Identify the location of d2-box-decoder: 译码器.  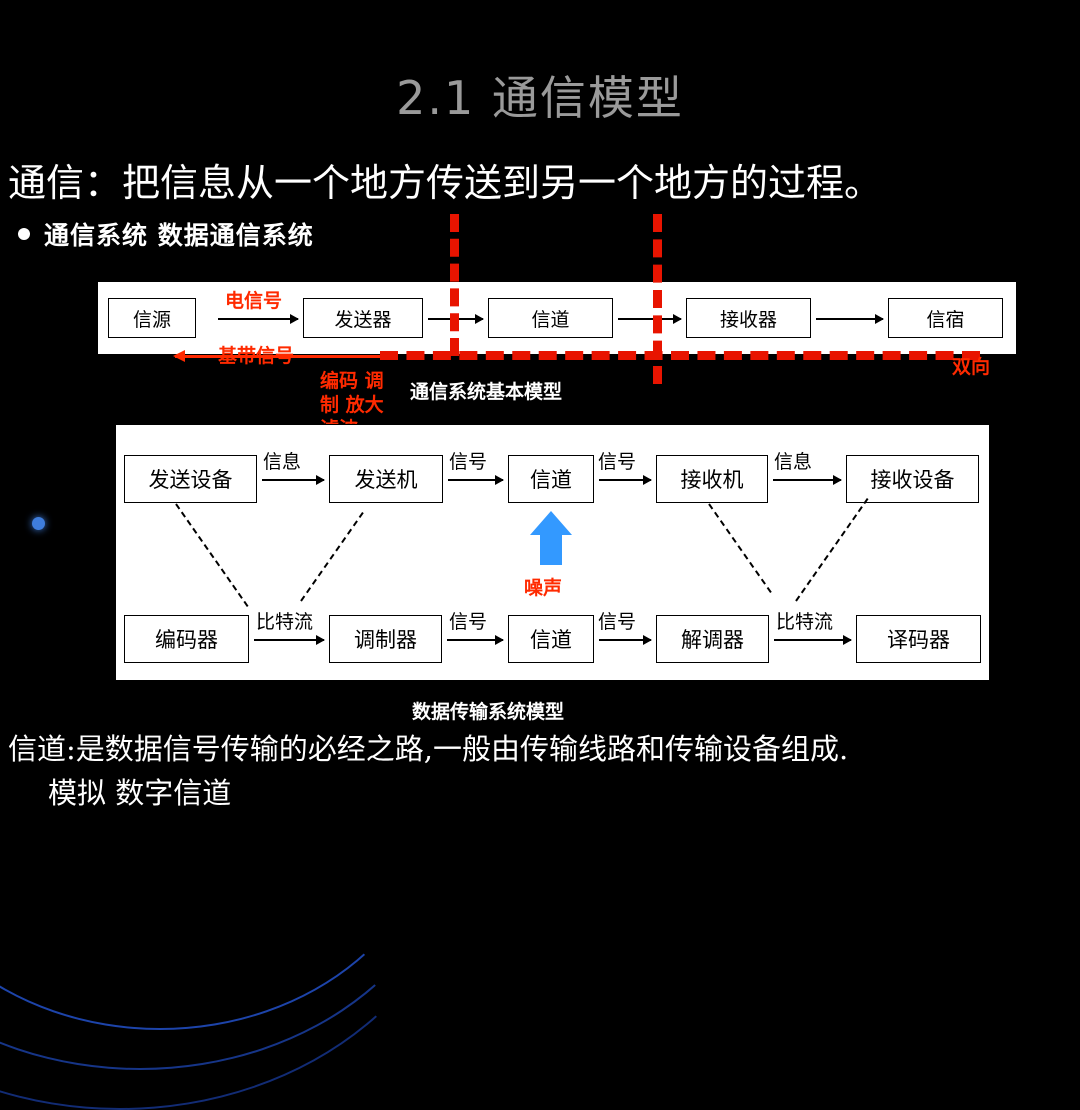
(918, 639).